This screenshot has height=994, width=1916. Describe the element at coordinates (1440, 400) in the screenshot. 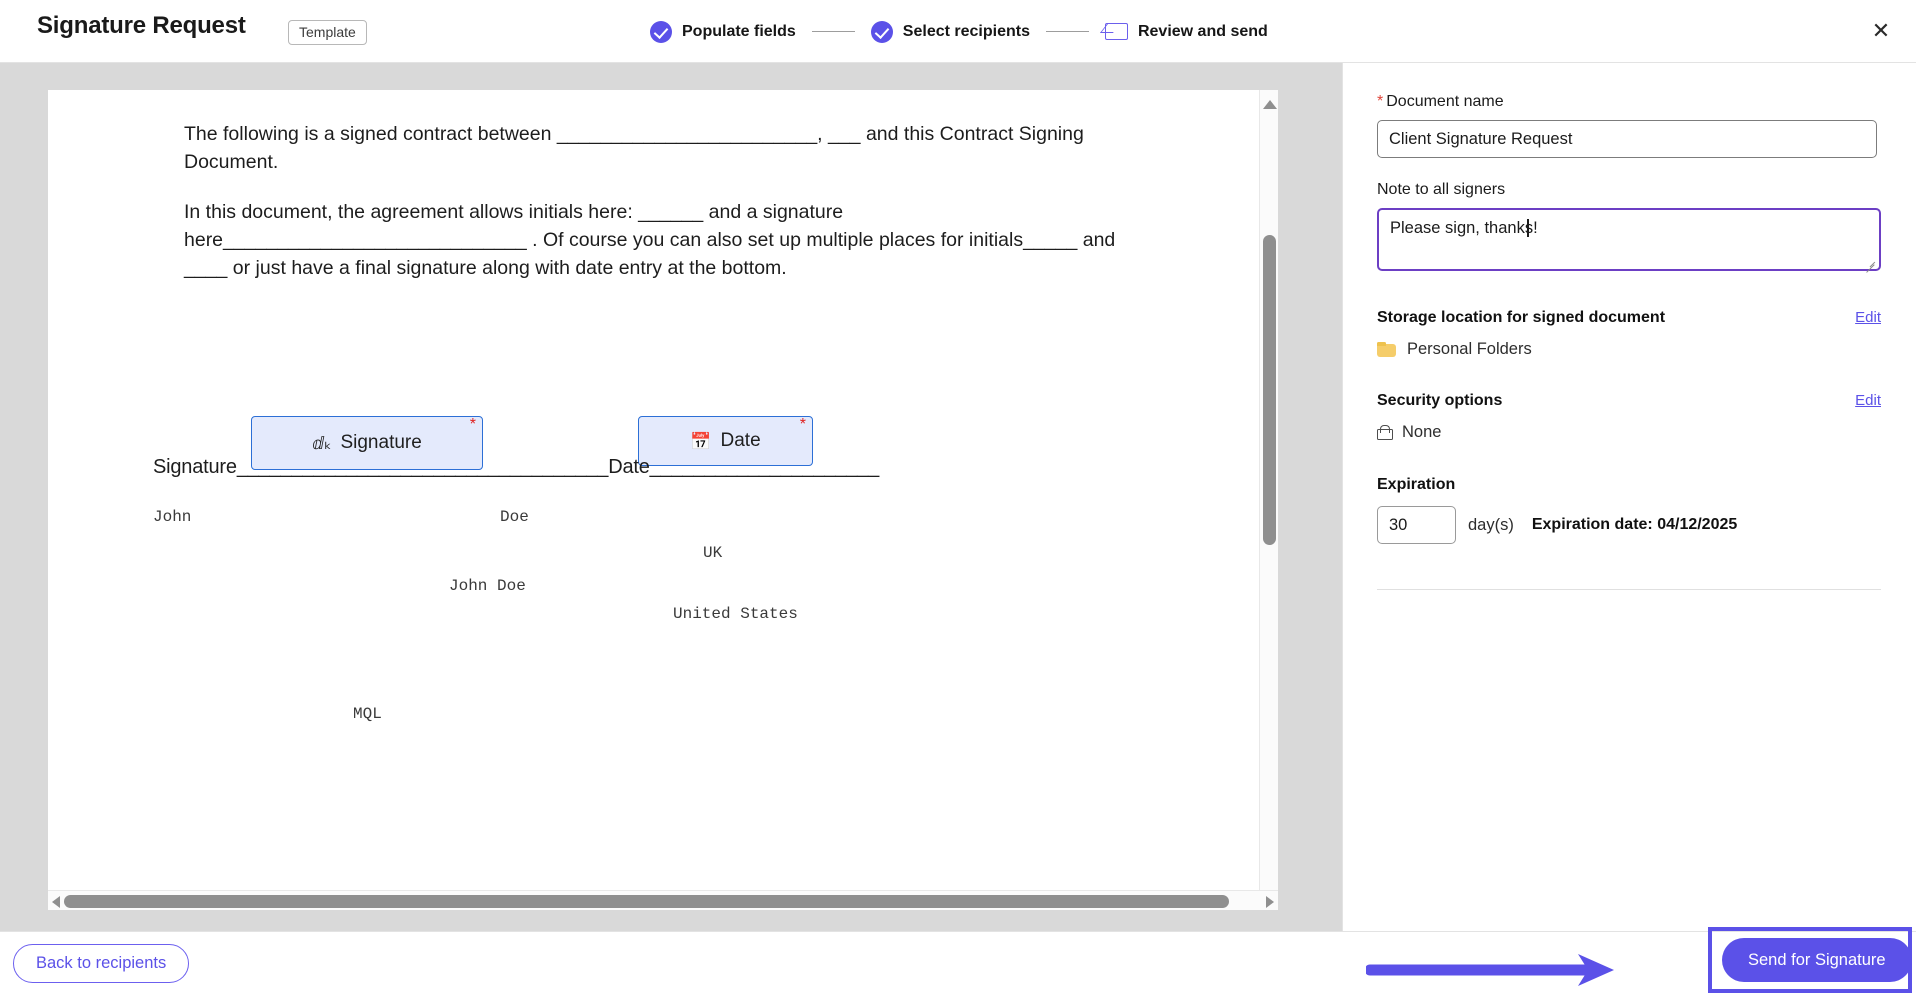

I see `security-title: Security options` at that location.